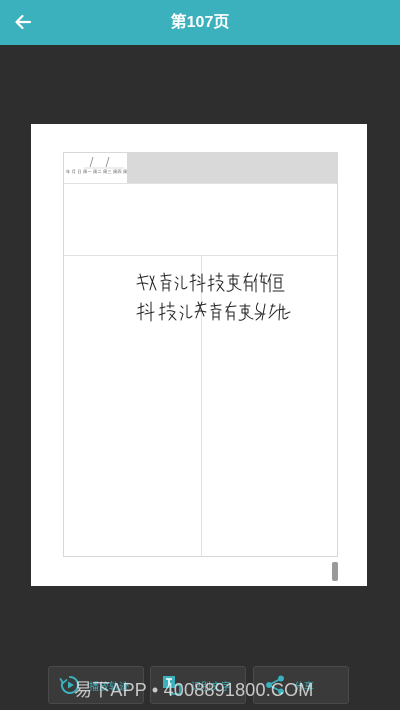 This screenshot has width=400, height=710. What do you see at coordinates (104, 162) in the screenshot?
I see `date-separator-marks` at bounding box center [104, 162].